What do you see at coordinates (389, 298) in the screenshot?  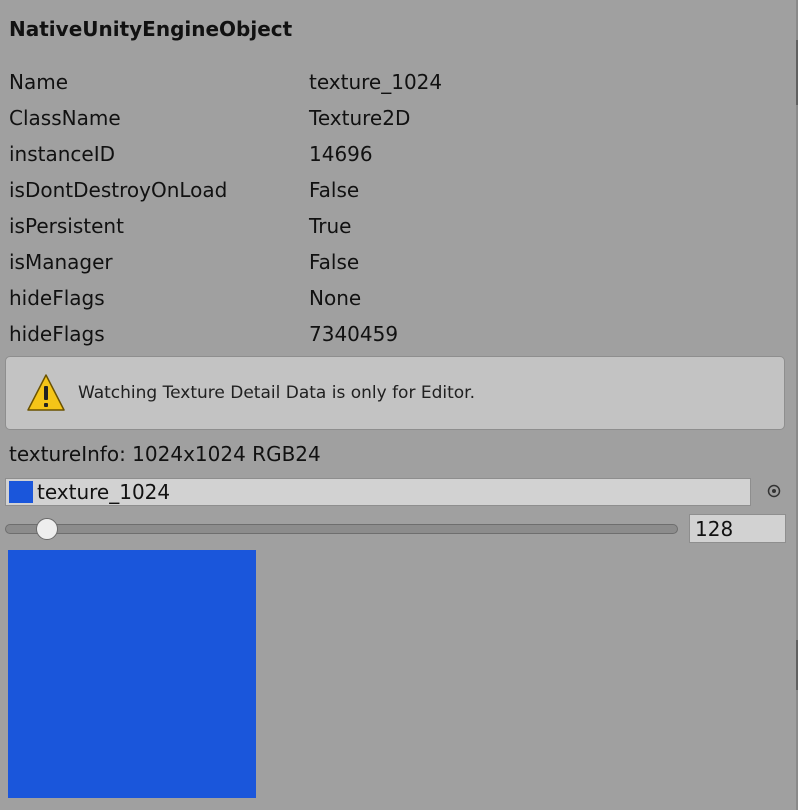 I see `property-row-hideflags: hideFlags None` at bounding box center [389, 298].